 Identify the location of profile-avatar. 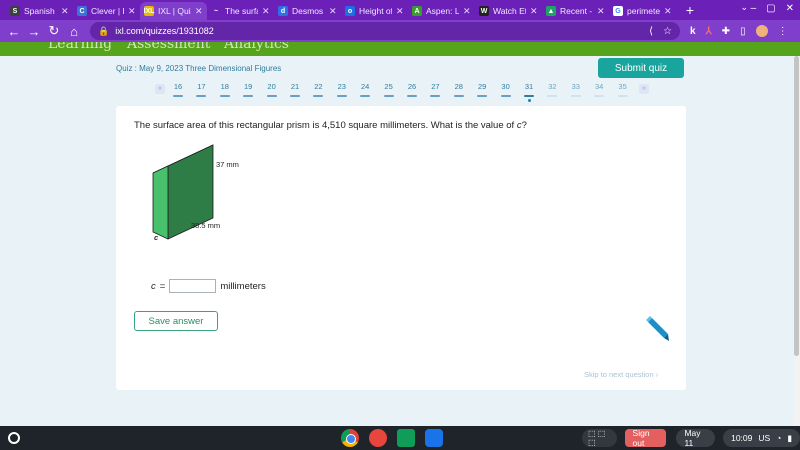
(761, 31).